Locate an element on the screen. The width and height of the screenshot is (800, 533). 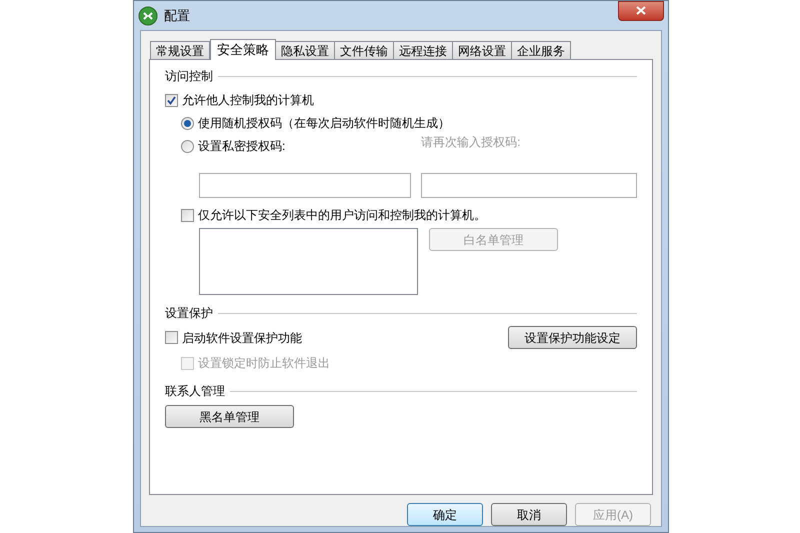
close-button is located at coordinates (641, 10).